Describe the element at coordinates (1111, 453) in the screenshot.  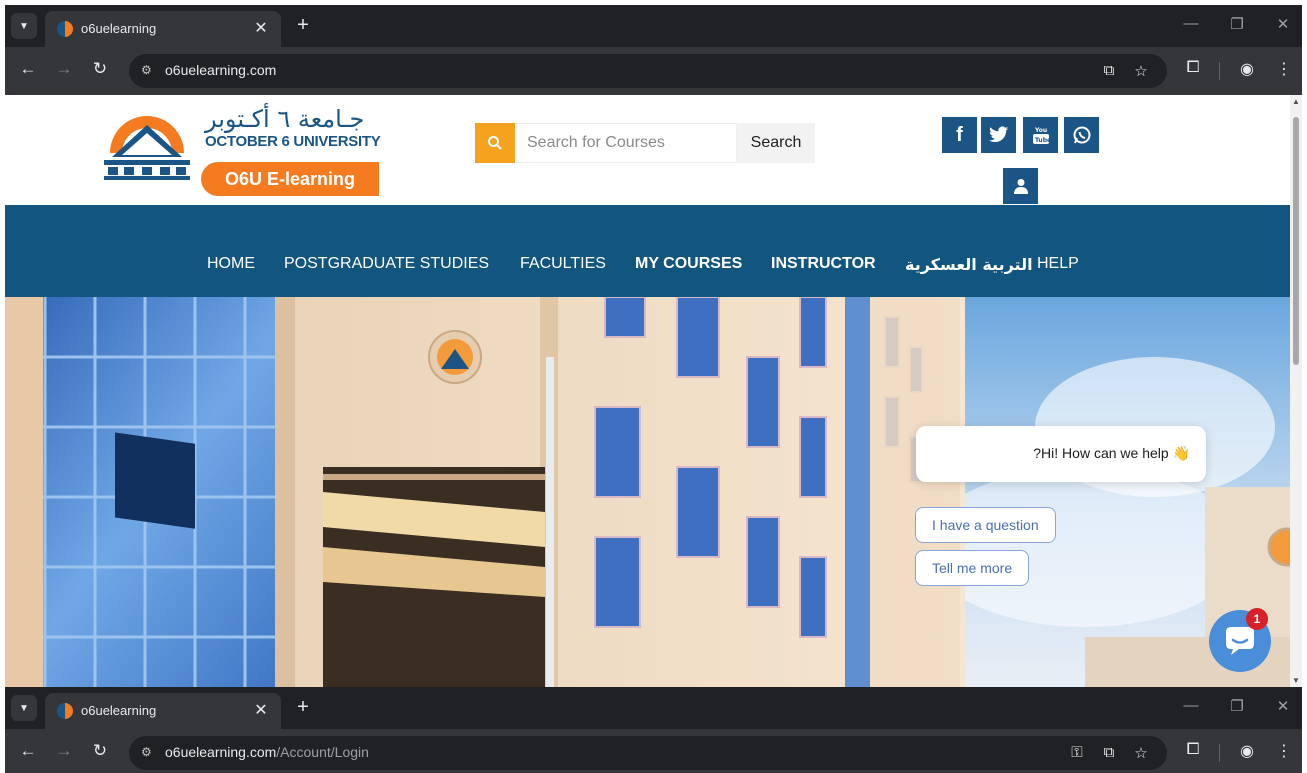
I see `chat-greeting-text: ?Hi! How can we help 👋` at that location.